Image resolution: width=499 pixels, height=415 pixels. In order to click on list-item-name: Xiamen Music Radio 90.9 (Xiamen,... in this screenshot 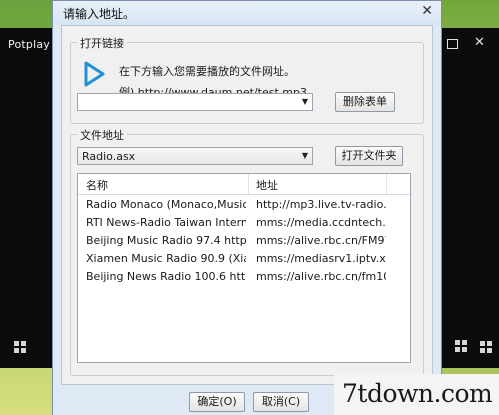, I will do `click(166, 258)`.